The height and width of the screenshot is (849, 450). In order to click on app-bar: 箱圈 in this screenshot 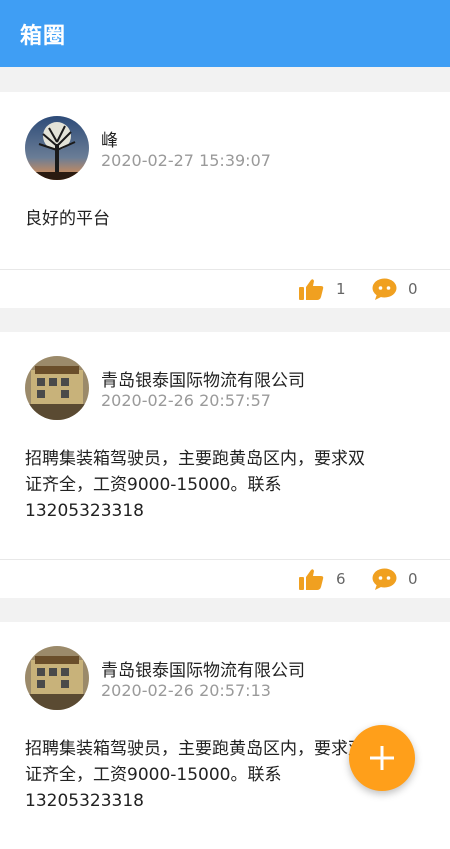, I will do `click(225, 33)`.